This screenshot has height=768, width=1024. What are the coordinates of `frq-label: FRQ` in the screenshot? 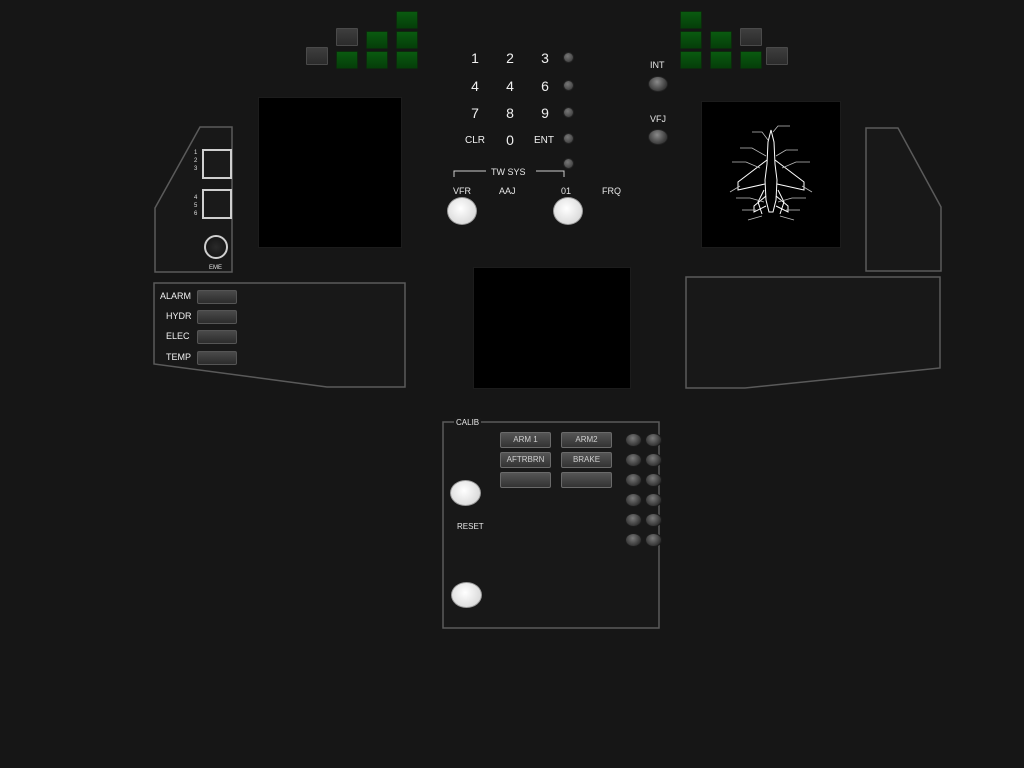 It's located at (611, 191).